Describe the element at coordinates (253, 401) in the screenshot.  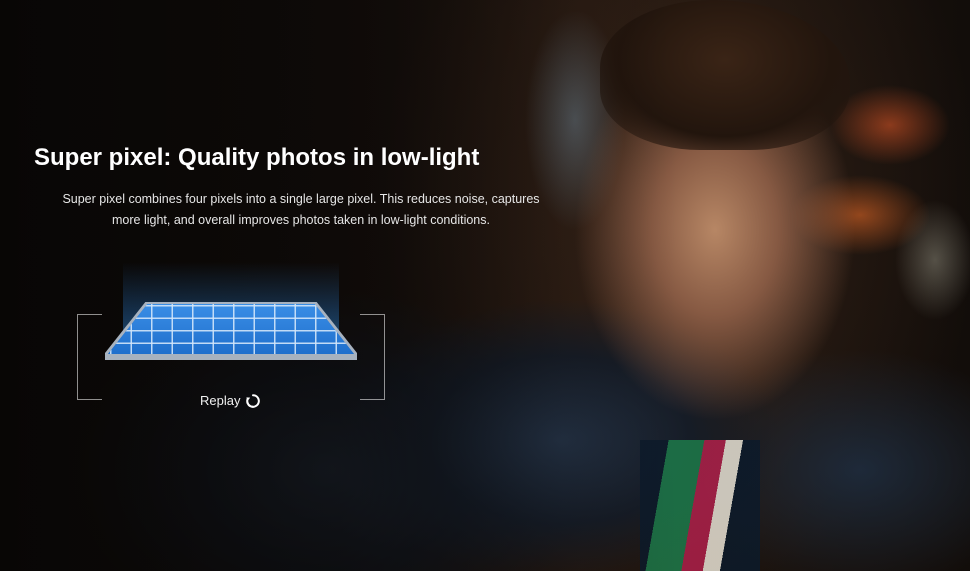
I see `replay-icon` at that location.